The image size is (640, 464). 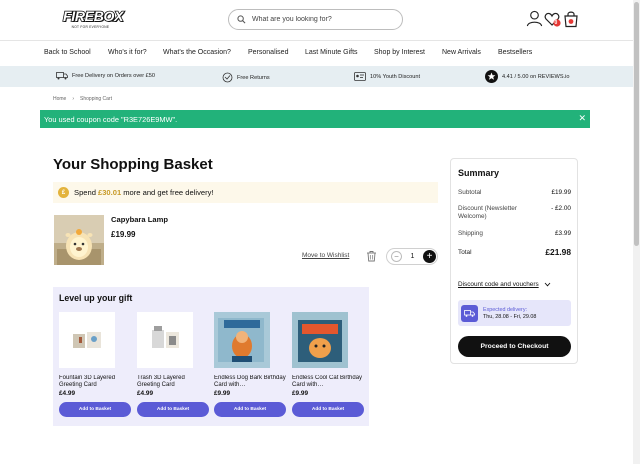 I want to click on fountain-card-image, so click(x=87, y=340).